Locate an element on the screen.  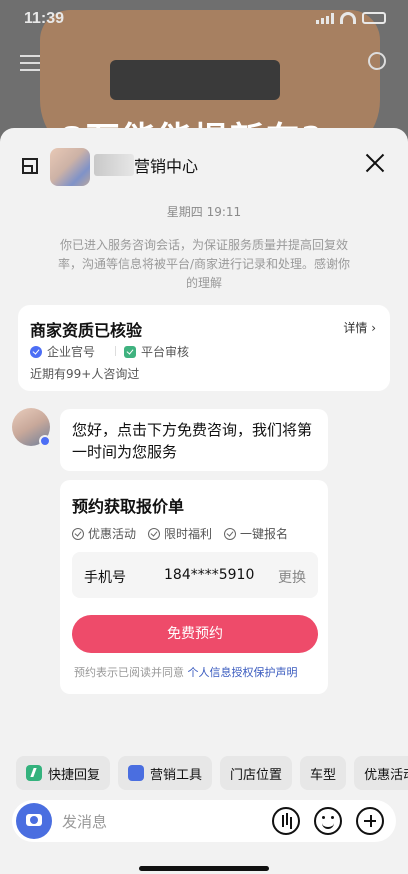
perk-item: 一键报名 is located at coordinates (256, 533).